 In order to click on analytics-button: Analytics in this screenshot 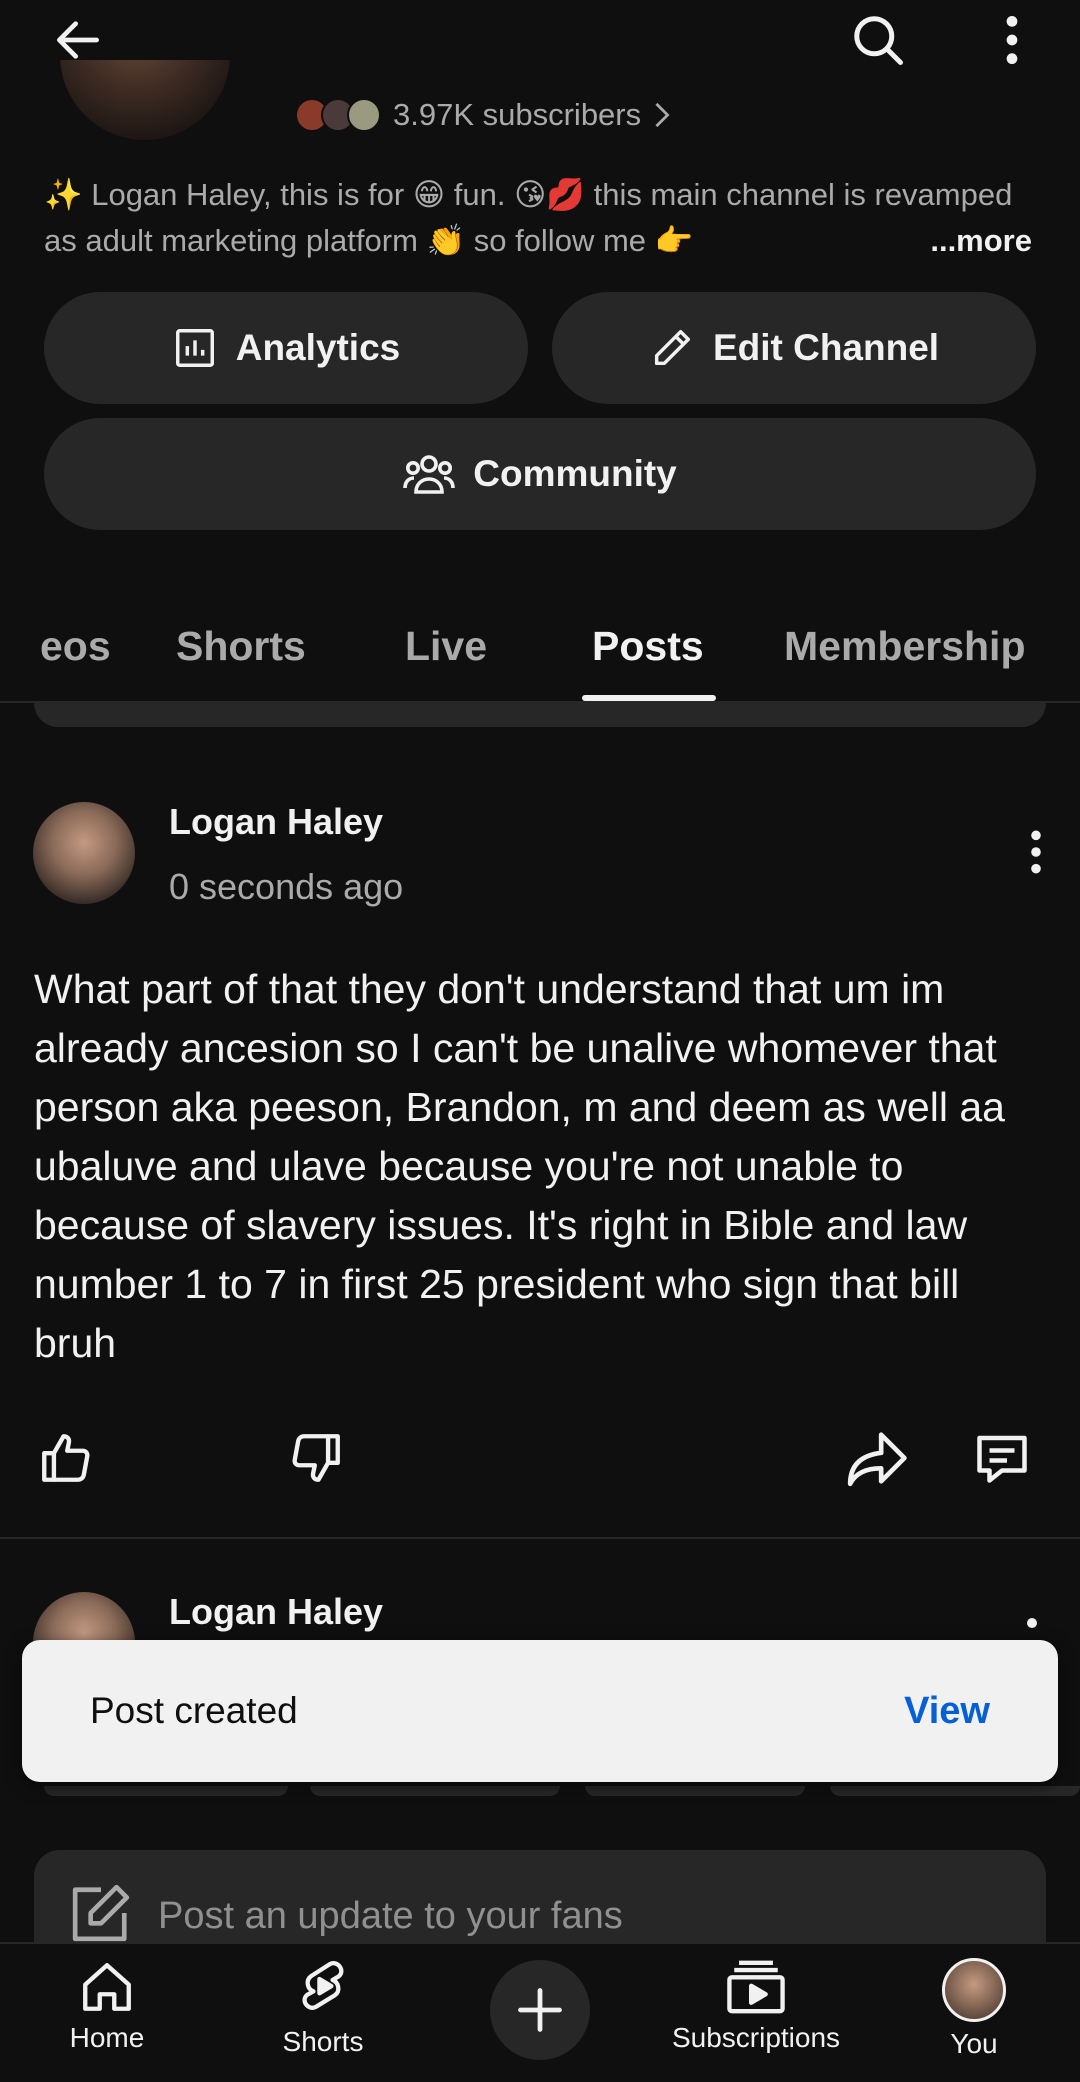, I will do `click(286, 348)`.